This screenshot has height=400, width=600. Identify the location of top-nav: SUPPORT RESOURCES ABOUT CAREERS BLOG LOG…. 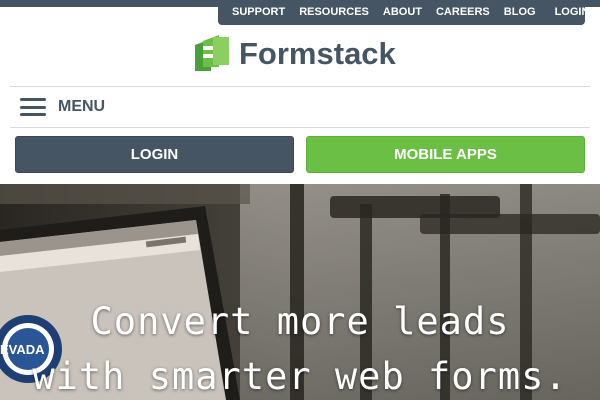
(403, 12).